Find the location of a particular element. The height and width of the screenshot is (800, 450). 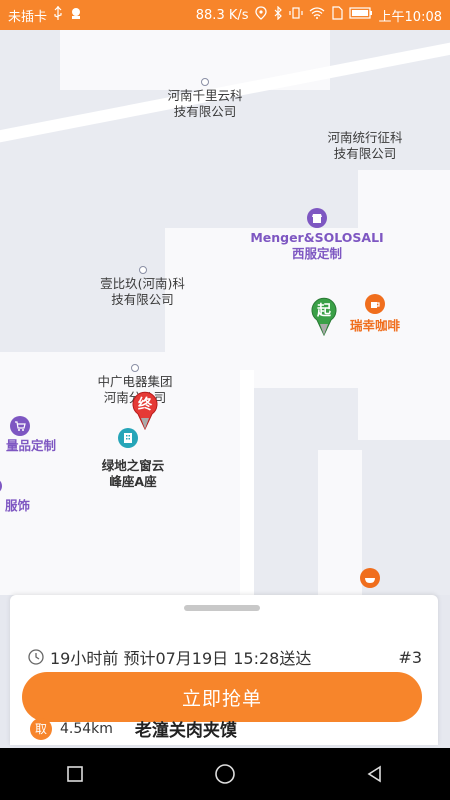

wifi-icon is located at coordinates (317, 15).